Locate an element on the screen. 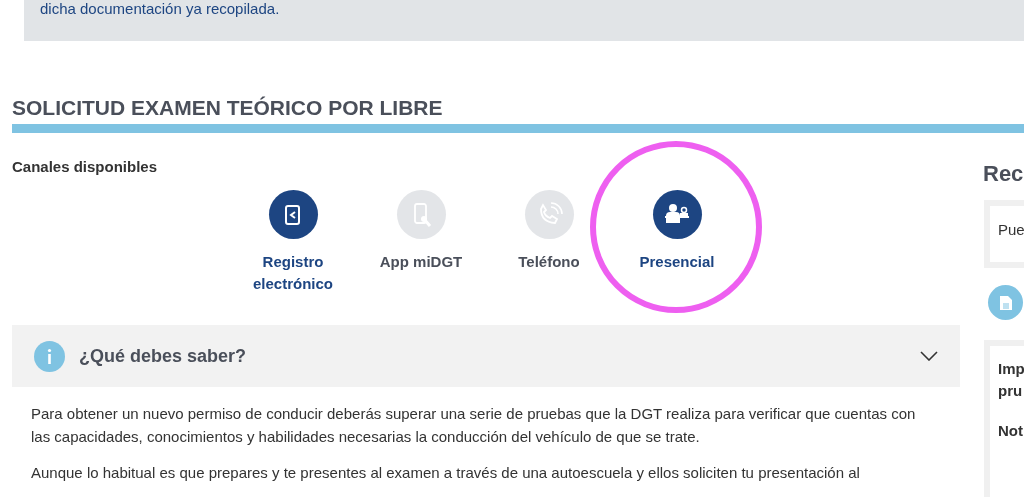 The height and width of the screenshot is (497, 1024). accordion-header: ¿Qué debes saber? is located at coordinates (486, 356).